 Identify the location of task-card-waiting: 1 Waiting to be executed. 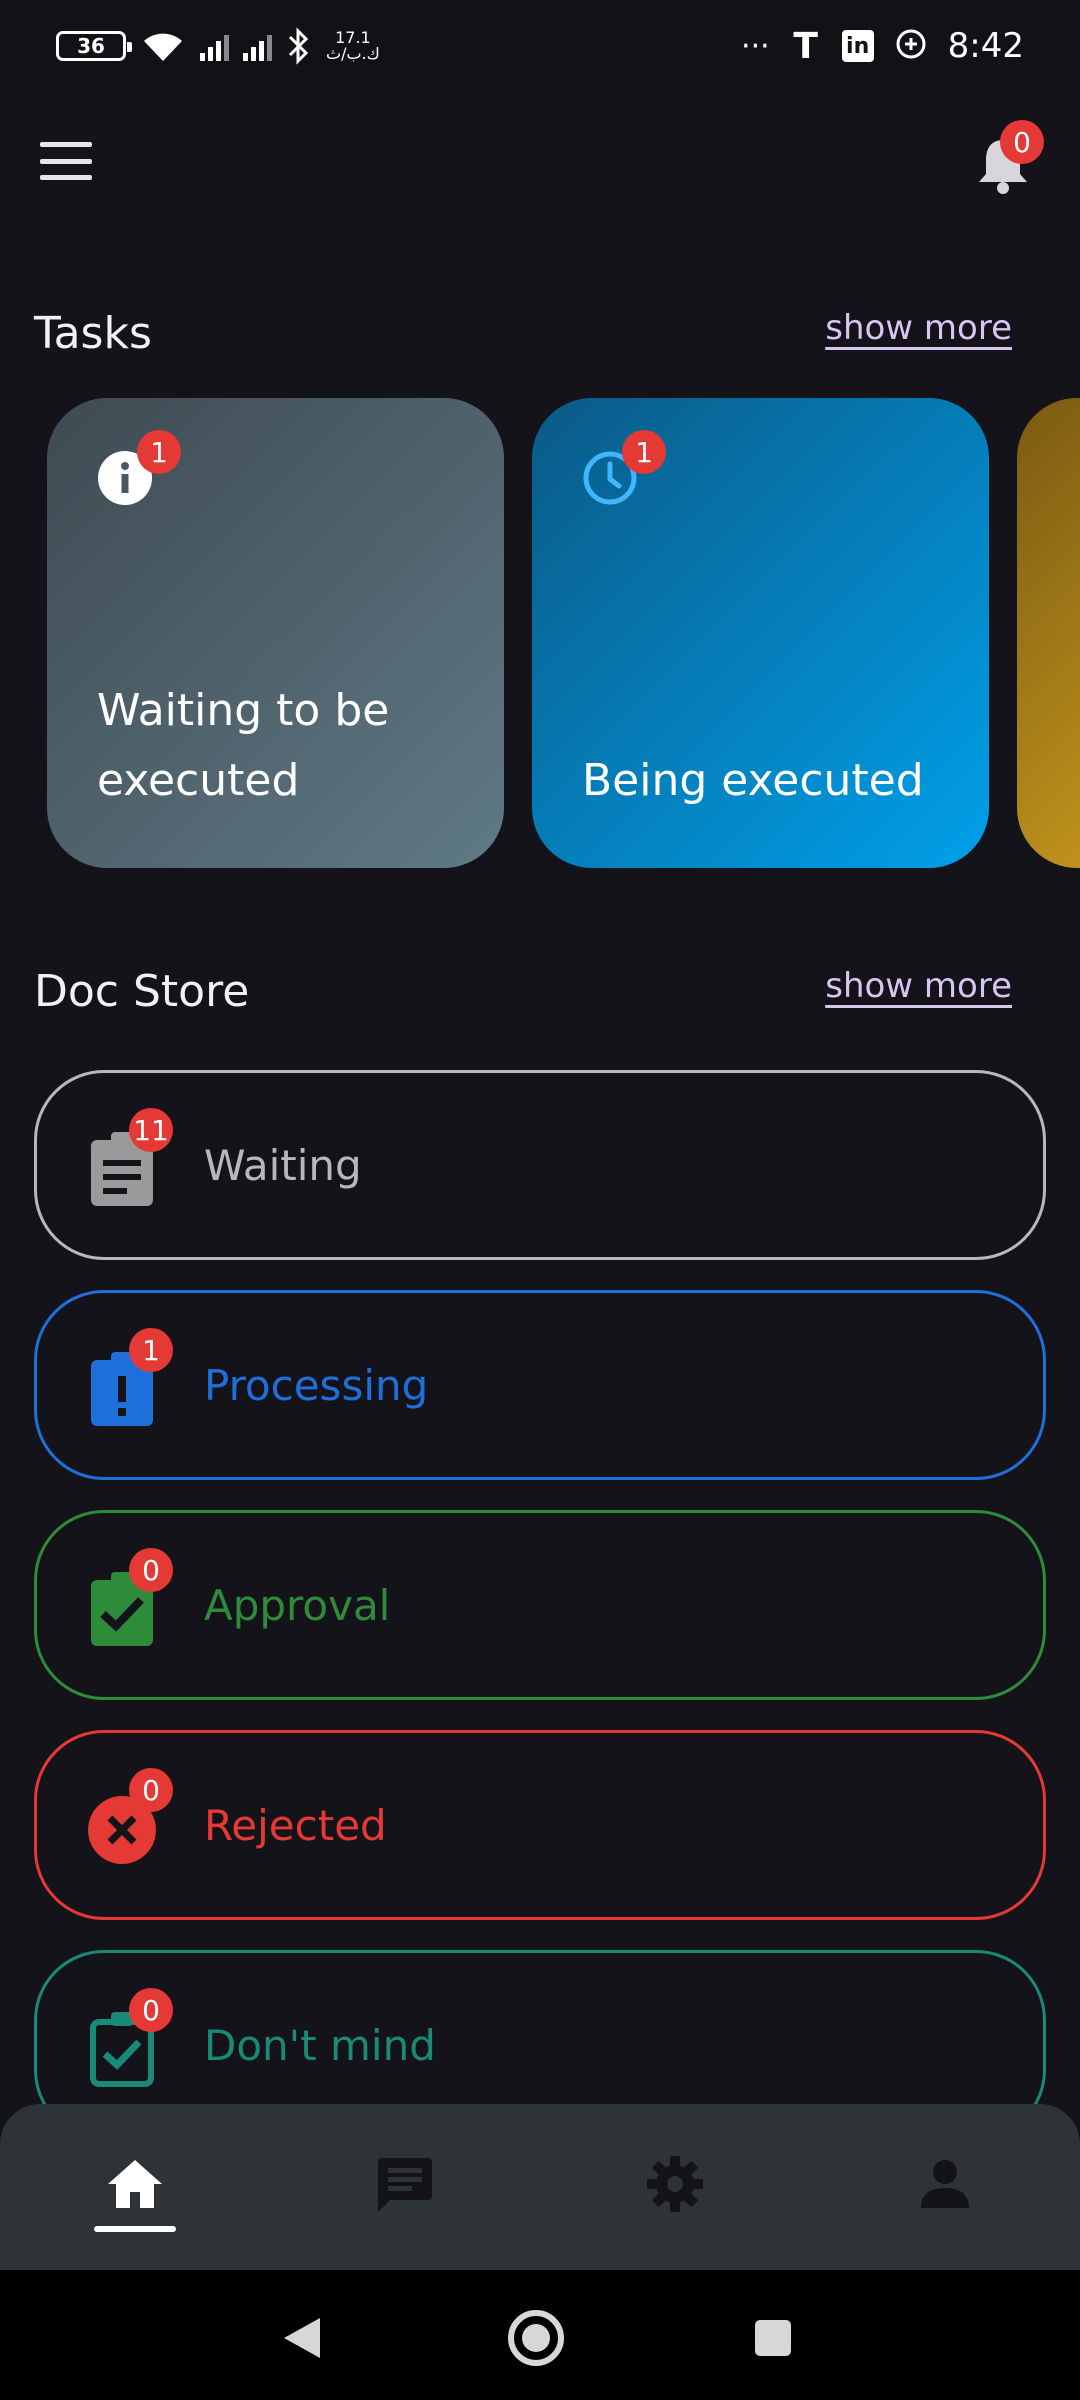
(275, 633).